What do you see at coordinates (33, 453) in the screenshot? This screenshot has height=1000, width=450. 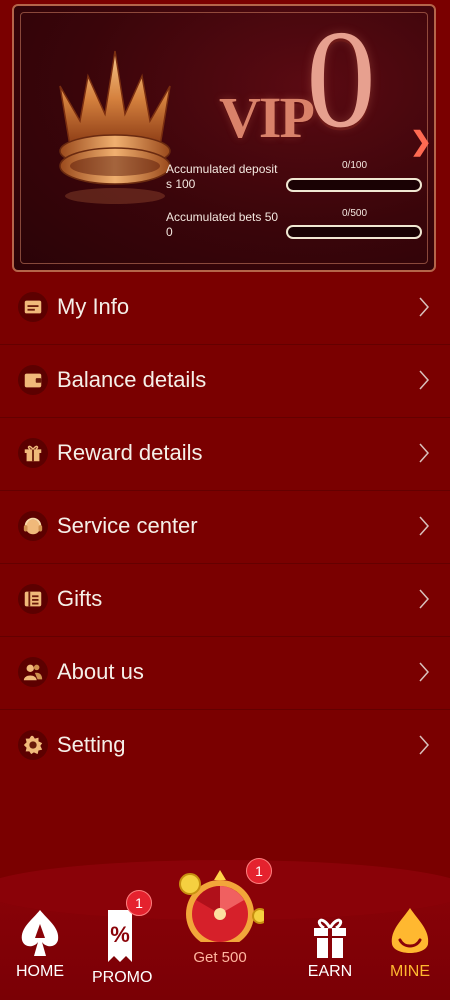 I see `gift-box-icon` at bounding box center [33, 453].